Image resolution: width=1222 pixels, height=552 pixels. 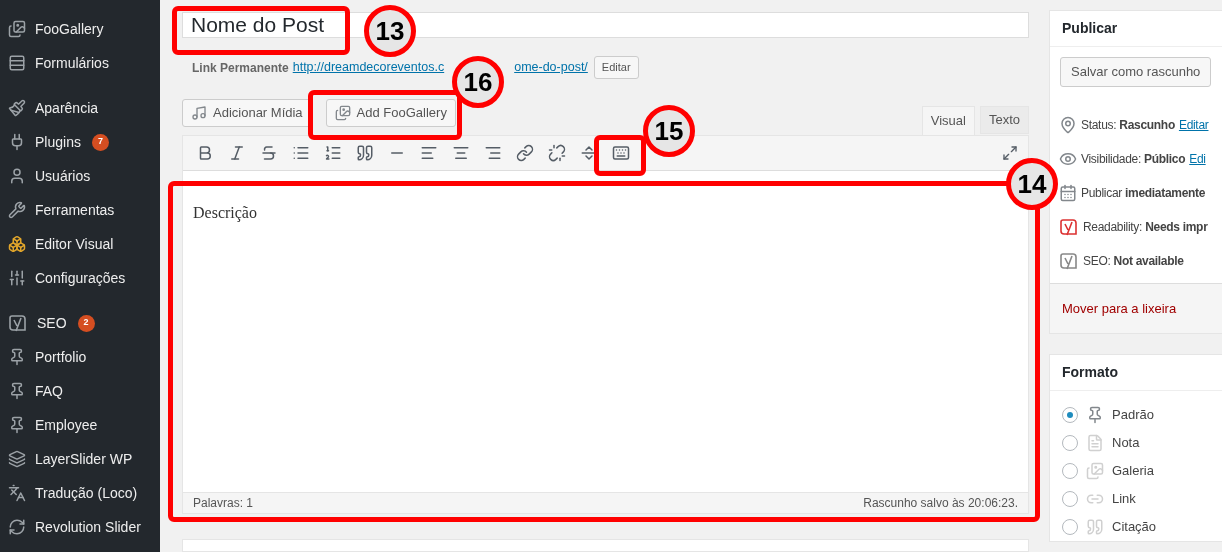 What do you see at coordinates (390, 31) in the screenshot?
I see `callout-number: 13` at bounding box center [390, 31].